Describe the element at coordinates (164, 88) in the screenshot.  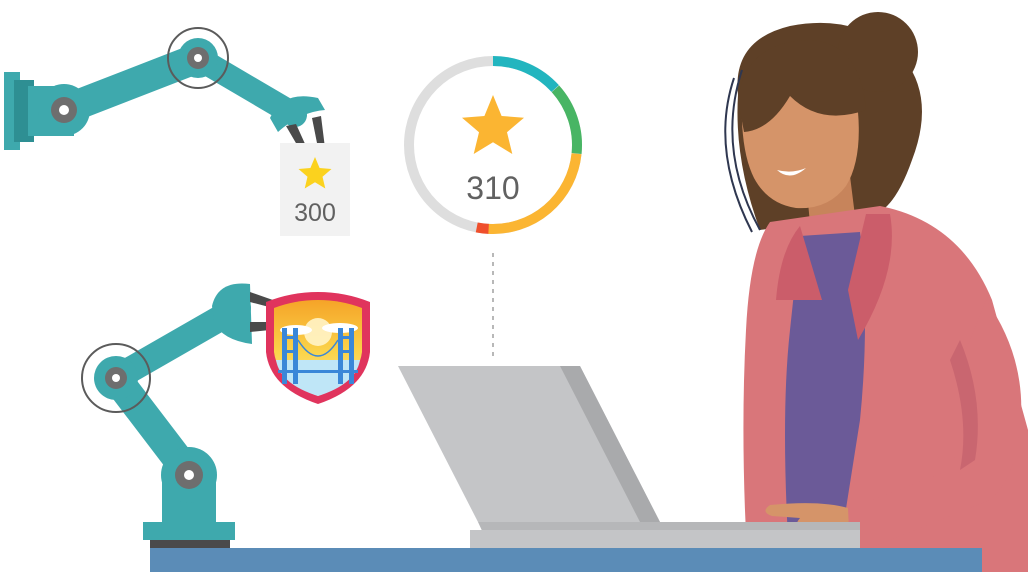
I see `top-robot-arm-icon` at that location.